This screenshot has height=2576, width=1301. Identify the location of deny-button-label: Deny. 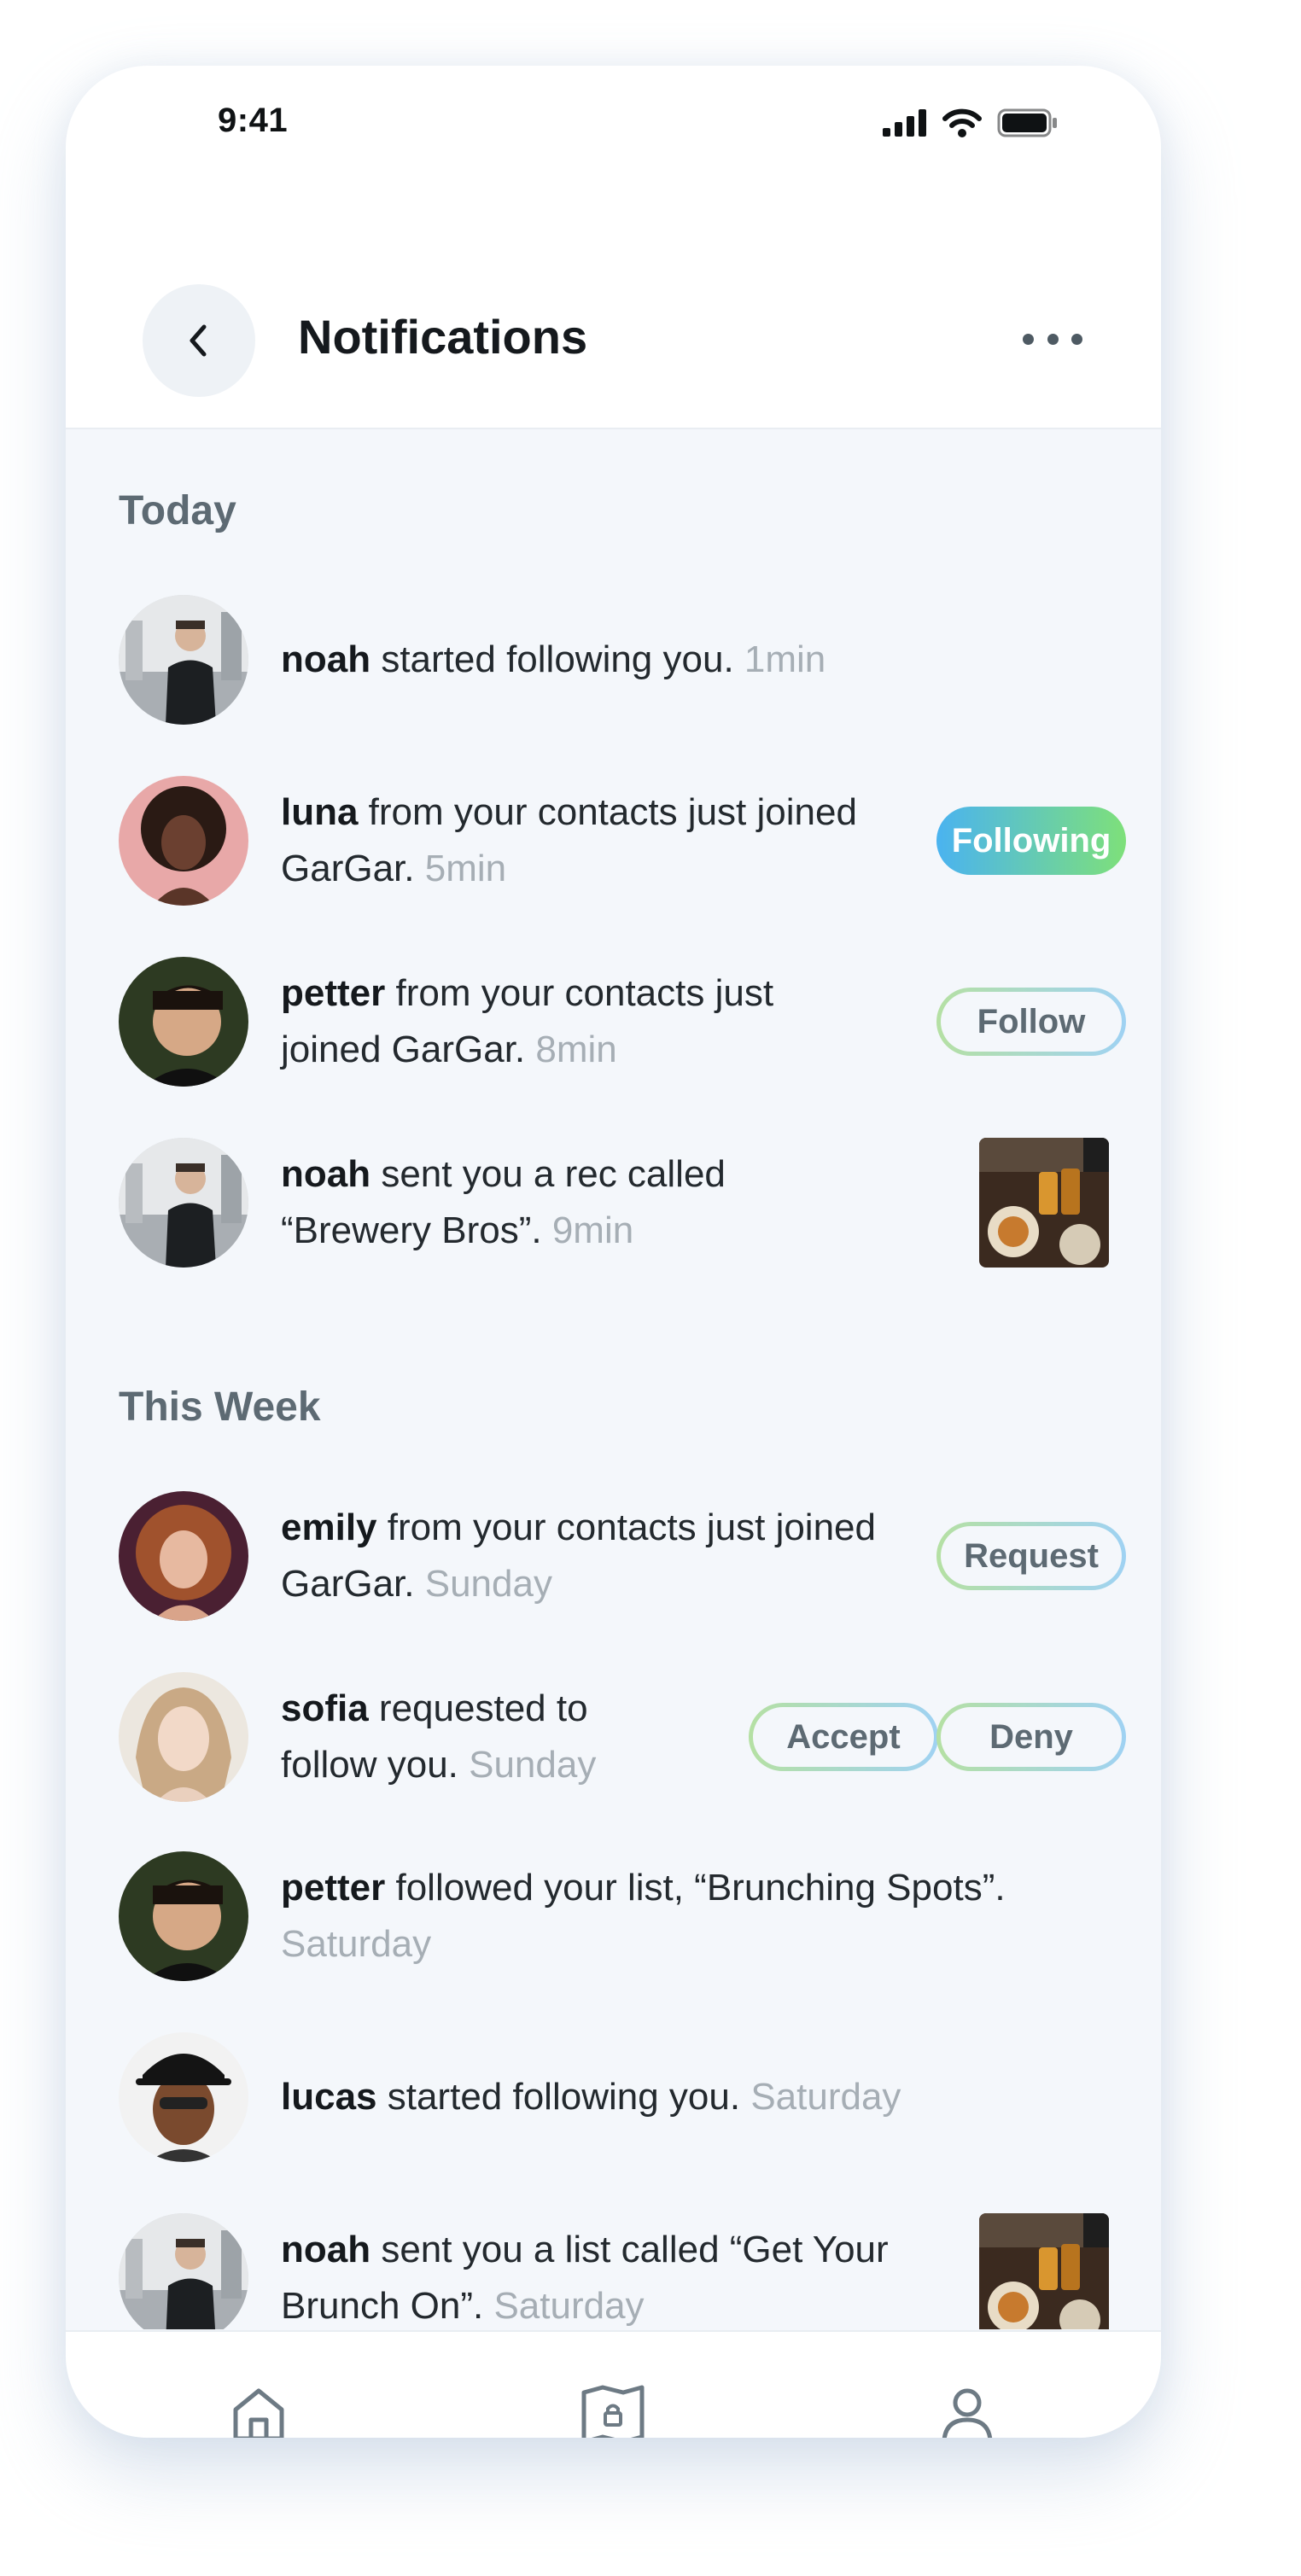
(1031, 1737).